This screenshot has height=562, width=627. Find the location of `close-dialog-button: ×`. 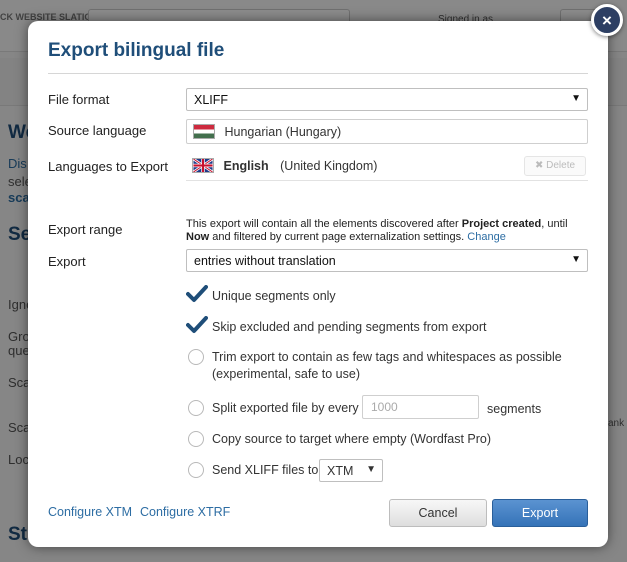

close-dialog-button: × is located at coordinates (607, 20).